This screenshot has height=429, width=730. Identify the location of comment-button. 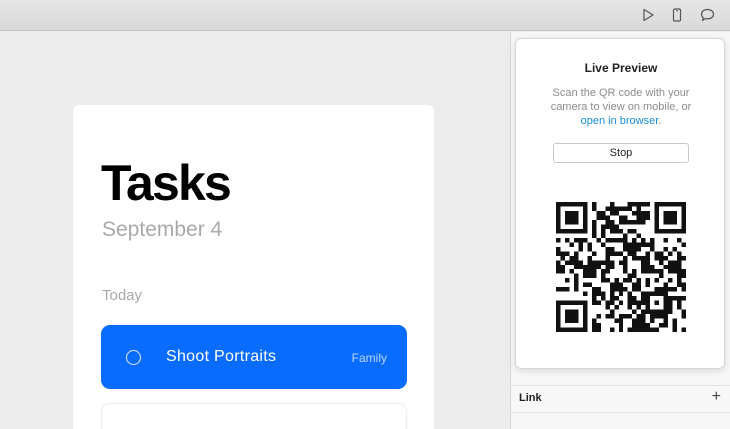
(707, 15).